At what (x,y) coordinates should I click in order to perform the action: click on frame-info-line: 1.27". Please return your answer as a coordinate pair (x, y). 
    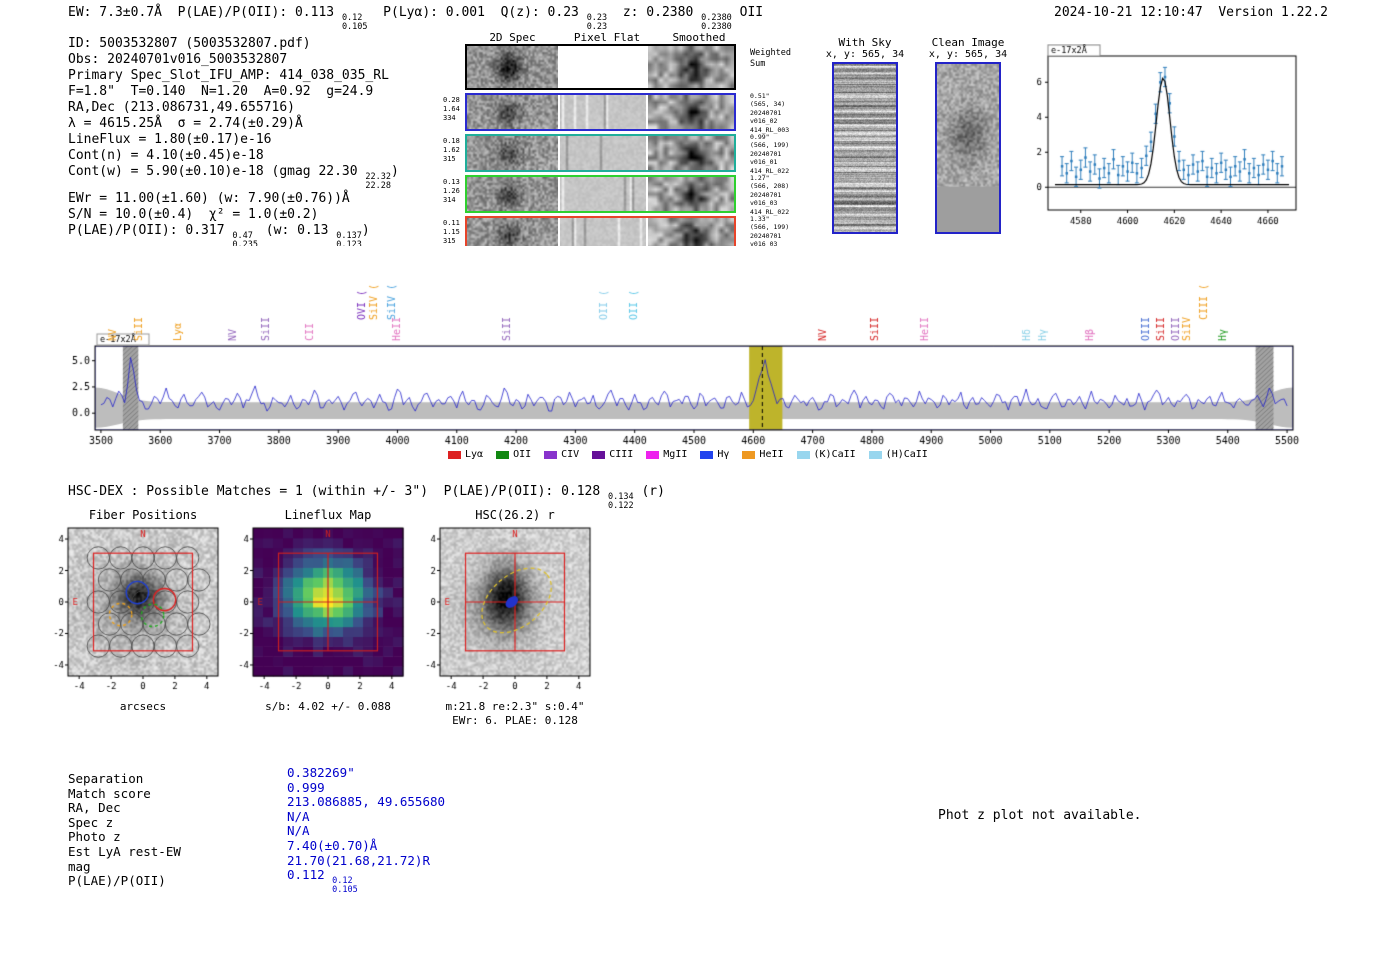
    Looking at the image, I should click on (760, 178).